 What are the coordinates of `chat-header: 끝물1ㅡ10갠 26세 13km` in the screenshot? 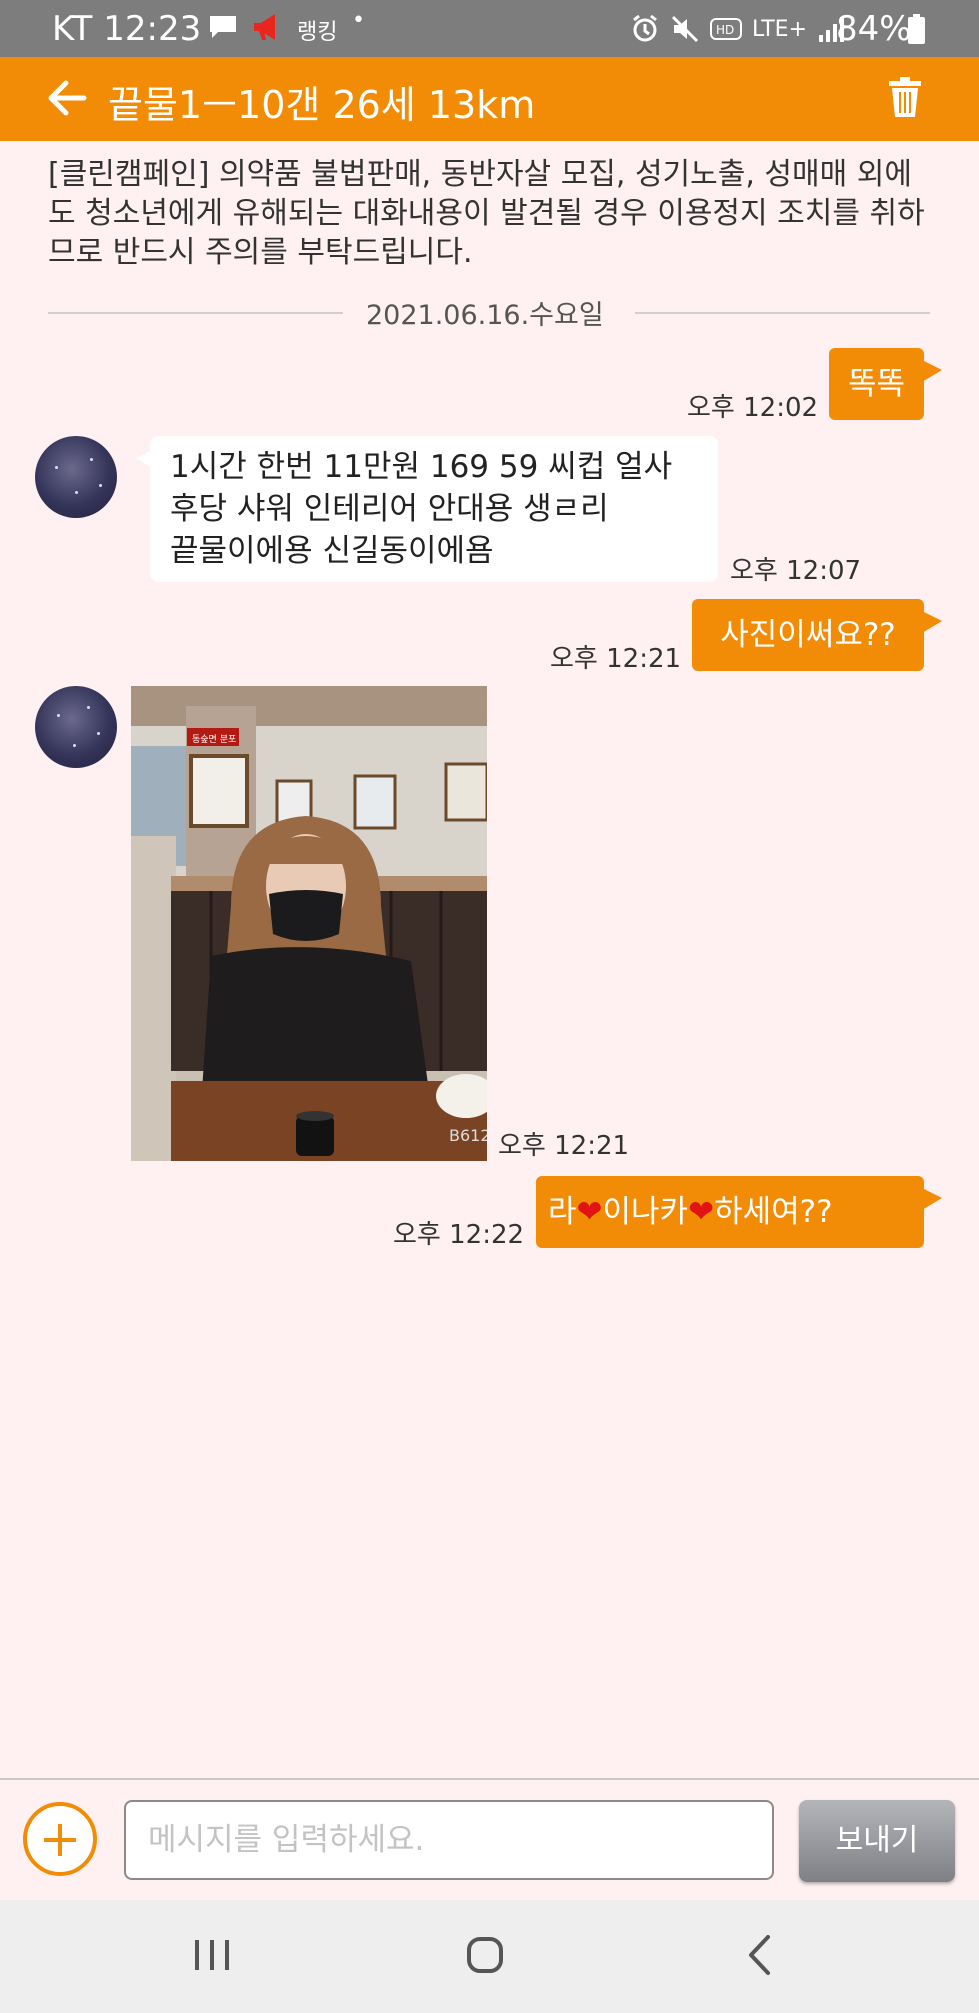 It's located at (489, 99).